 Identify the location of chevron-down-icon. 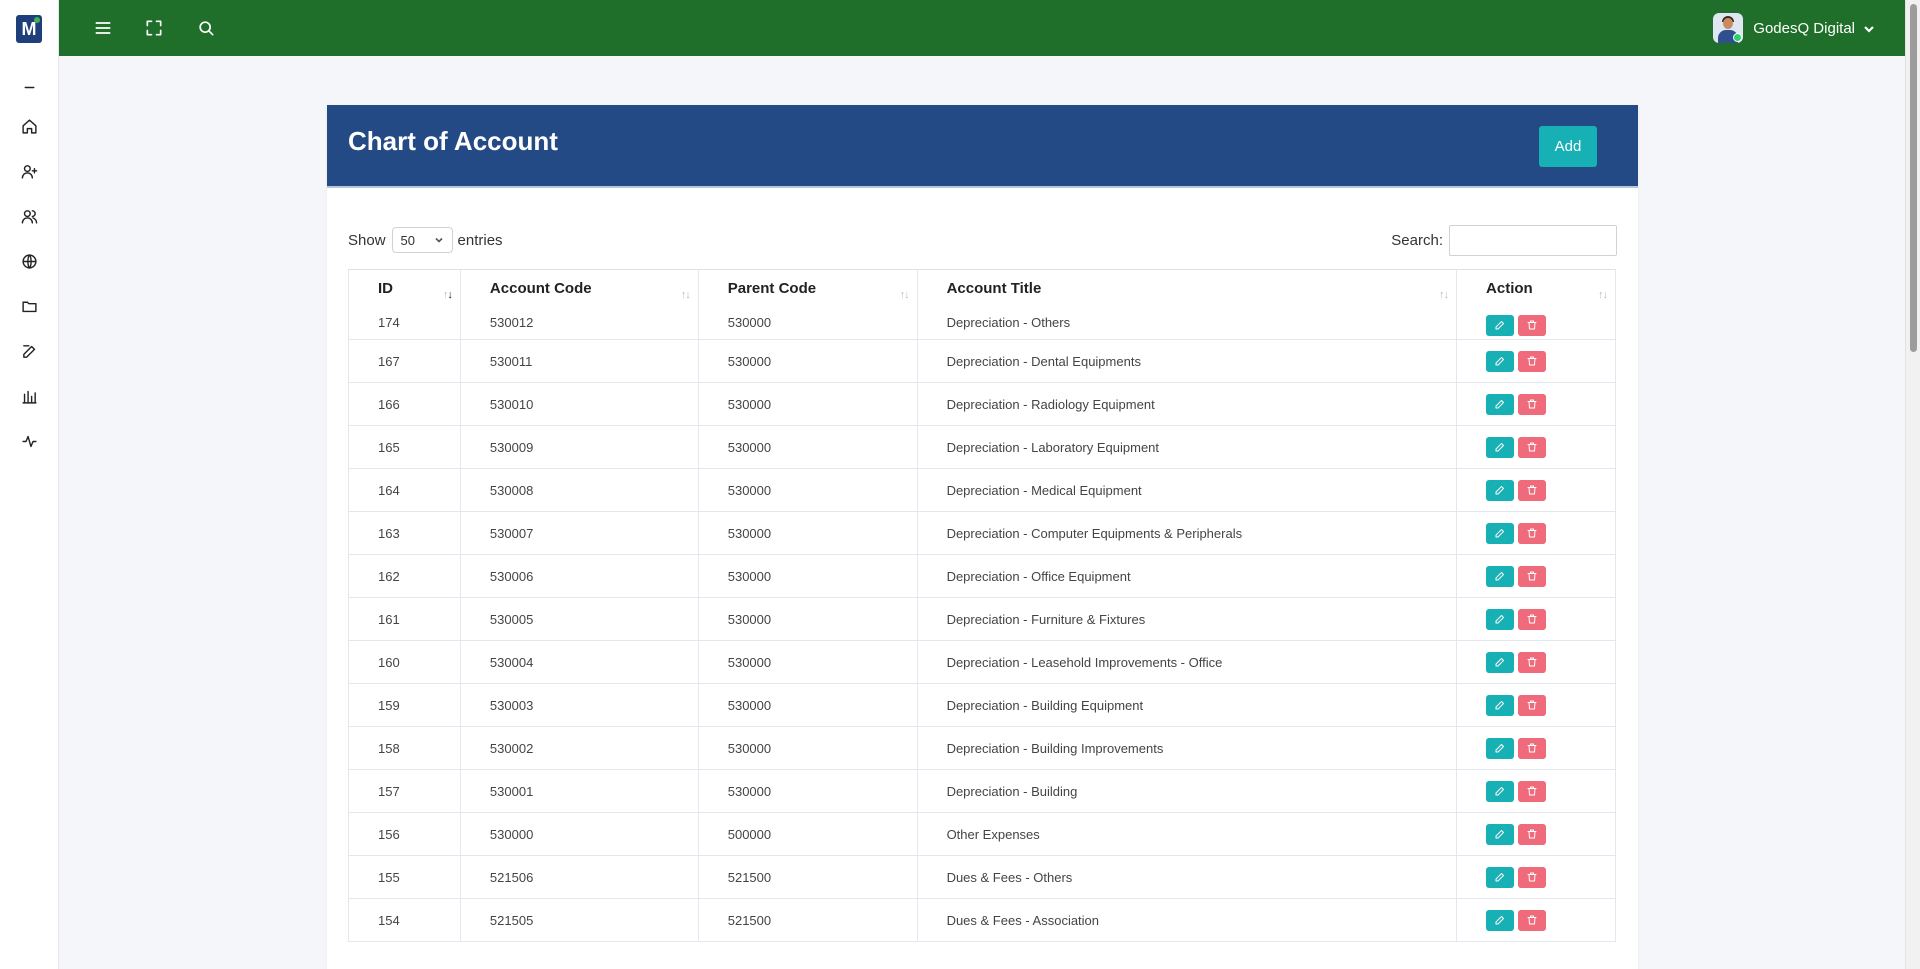
(438, 240).